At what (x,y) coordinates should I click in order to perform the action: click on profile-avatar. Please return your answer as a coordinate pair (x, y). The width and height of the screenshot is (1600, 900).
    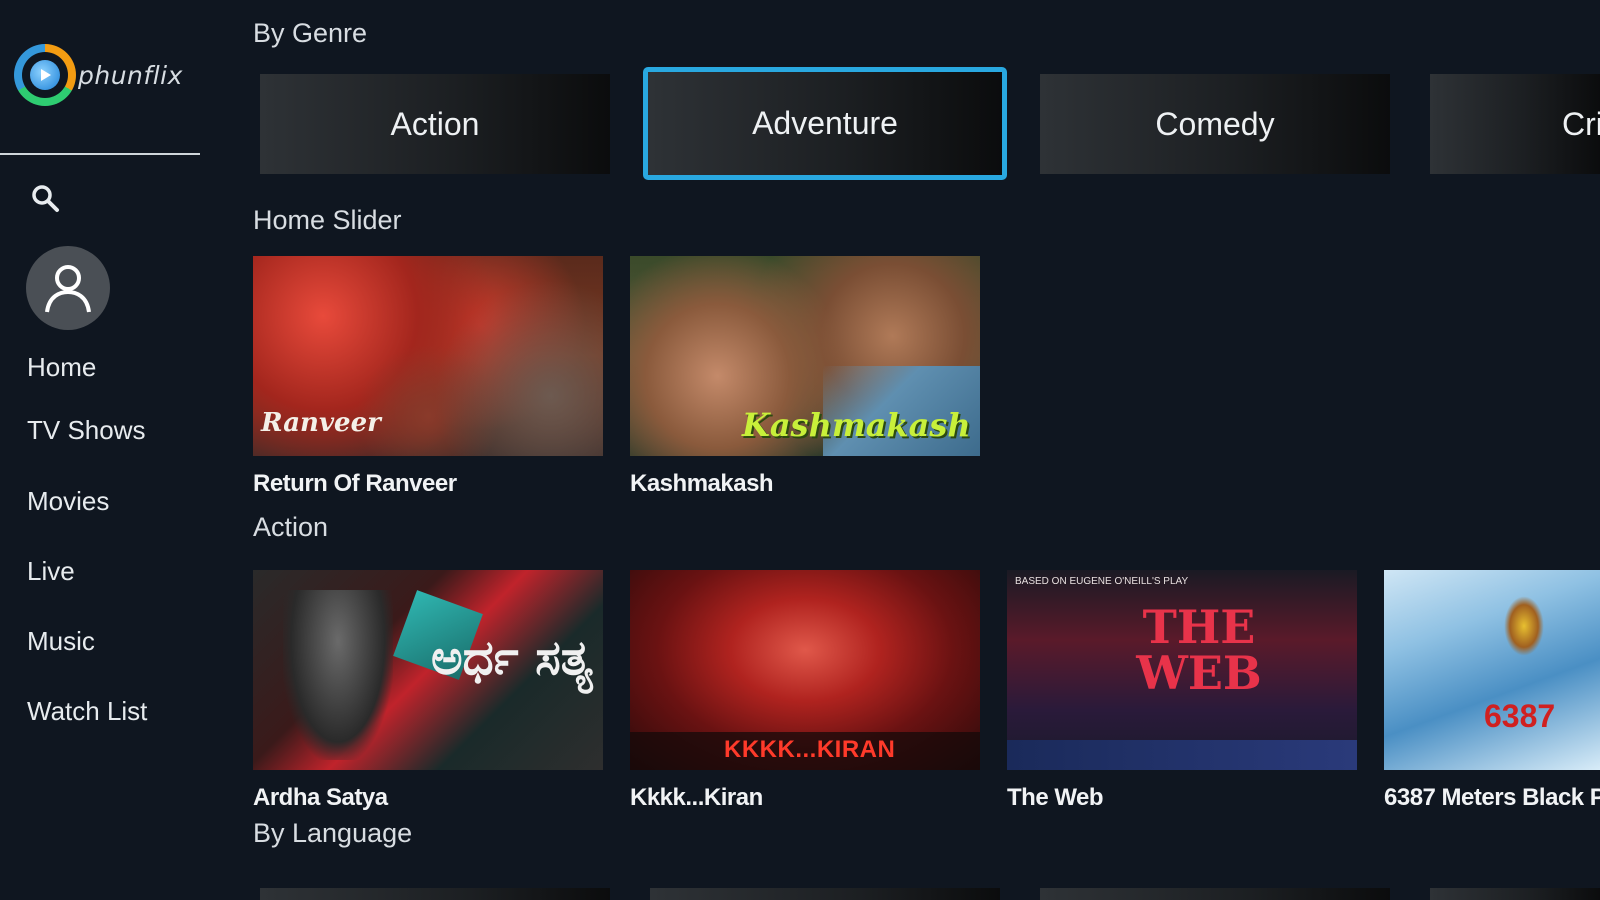
    Looking at the image, I should click on (68, 288).